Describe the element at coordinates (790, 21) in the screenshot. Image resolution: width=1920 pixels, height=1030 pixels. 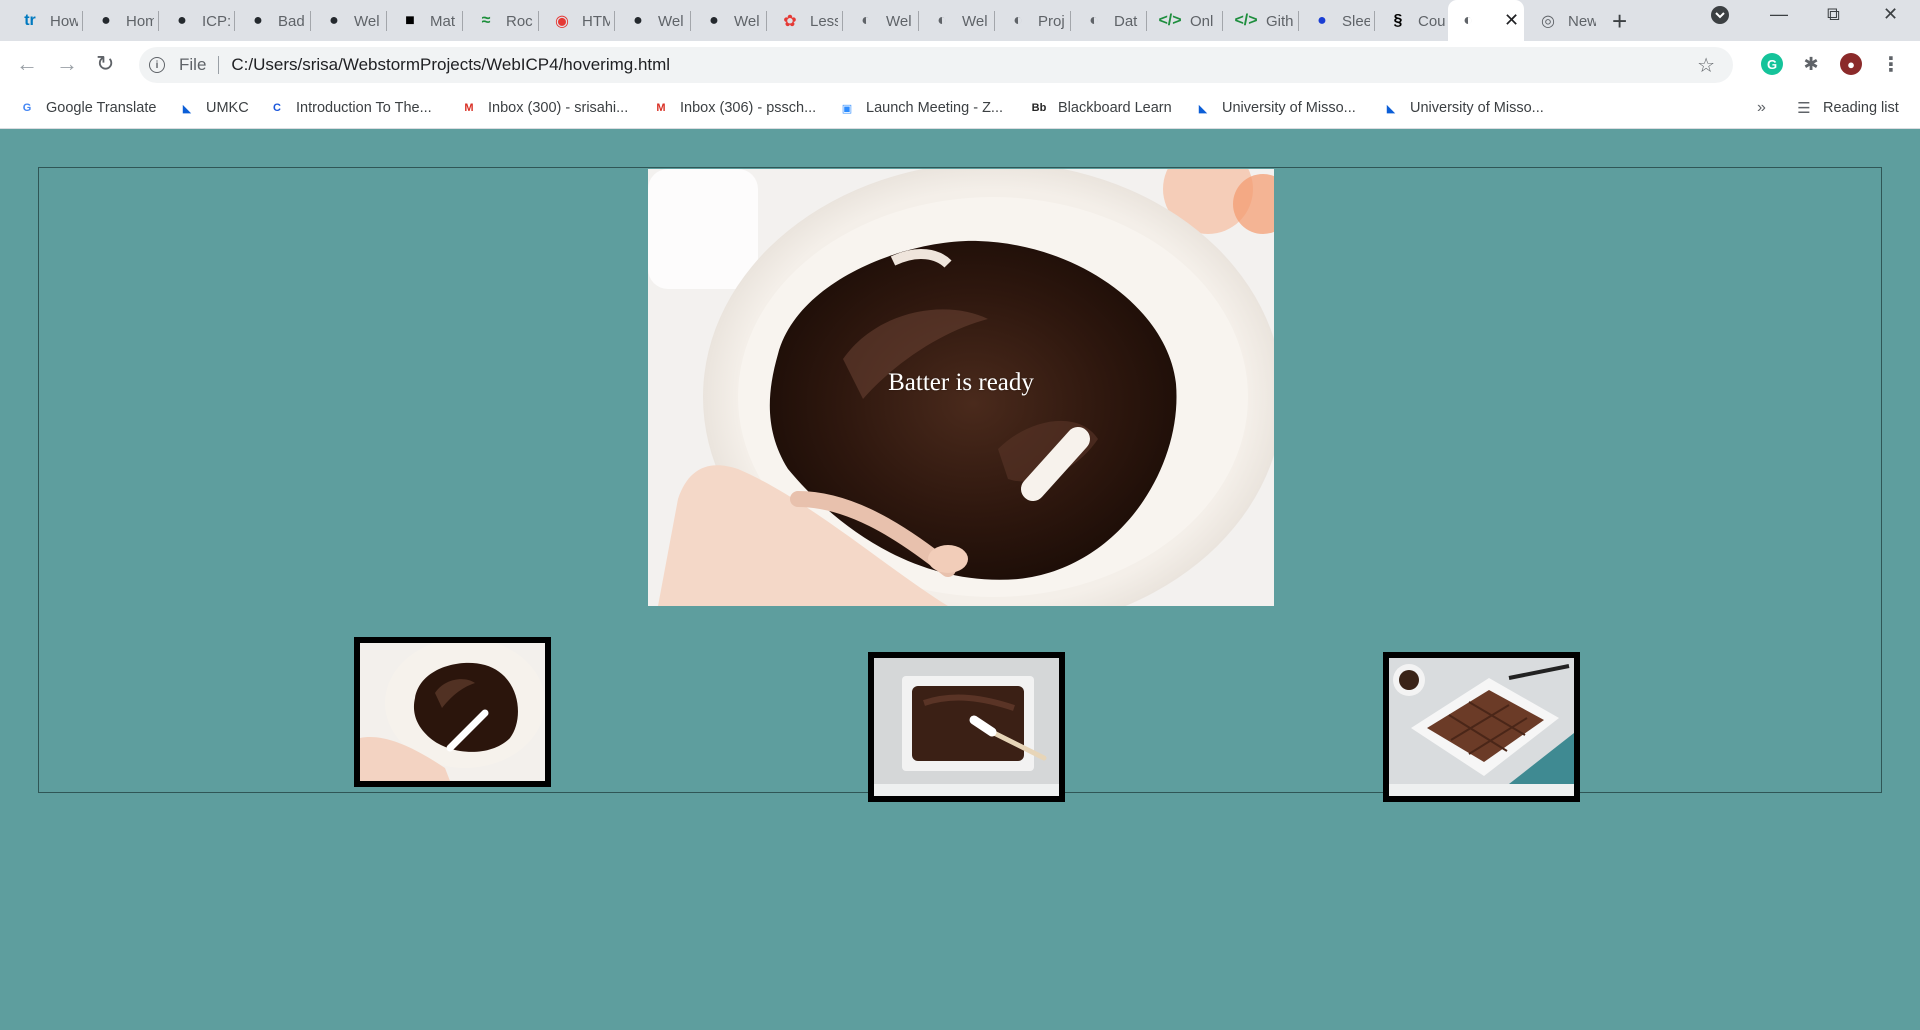
I see `lesson-icon: ✿` at that location.